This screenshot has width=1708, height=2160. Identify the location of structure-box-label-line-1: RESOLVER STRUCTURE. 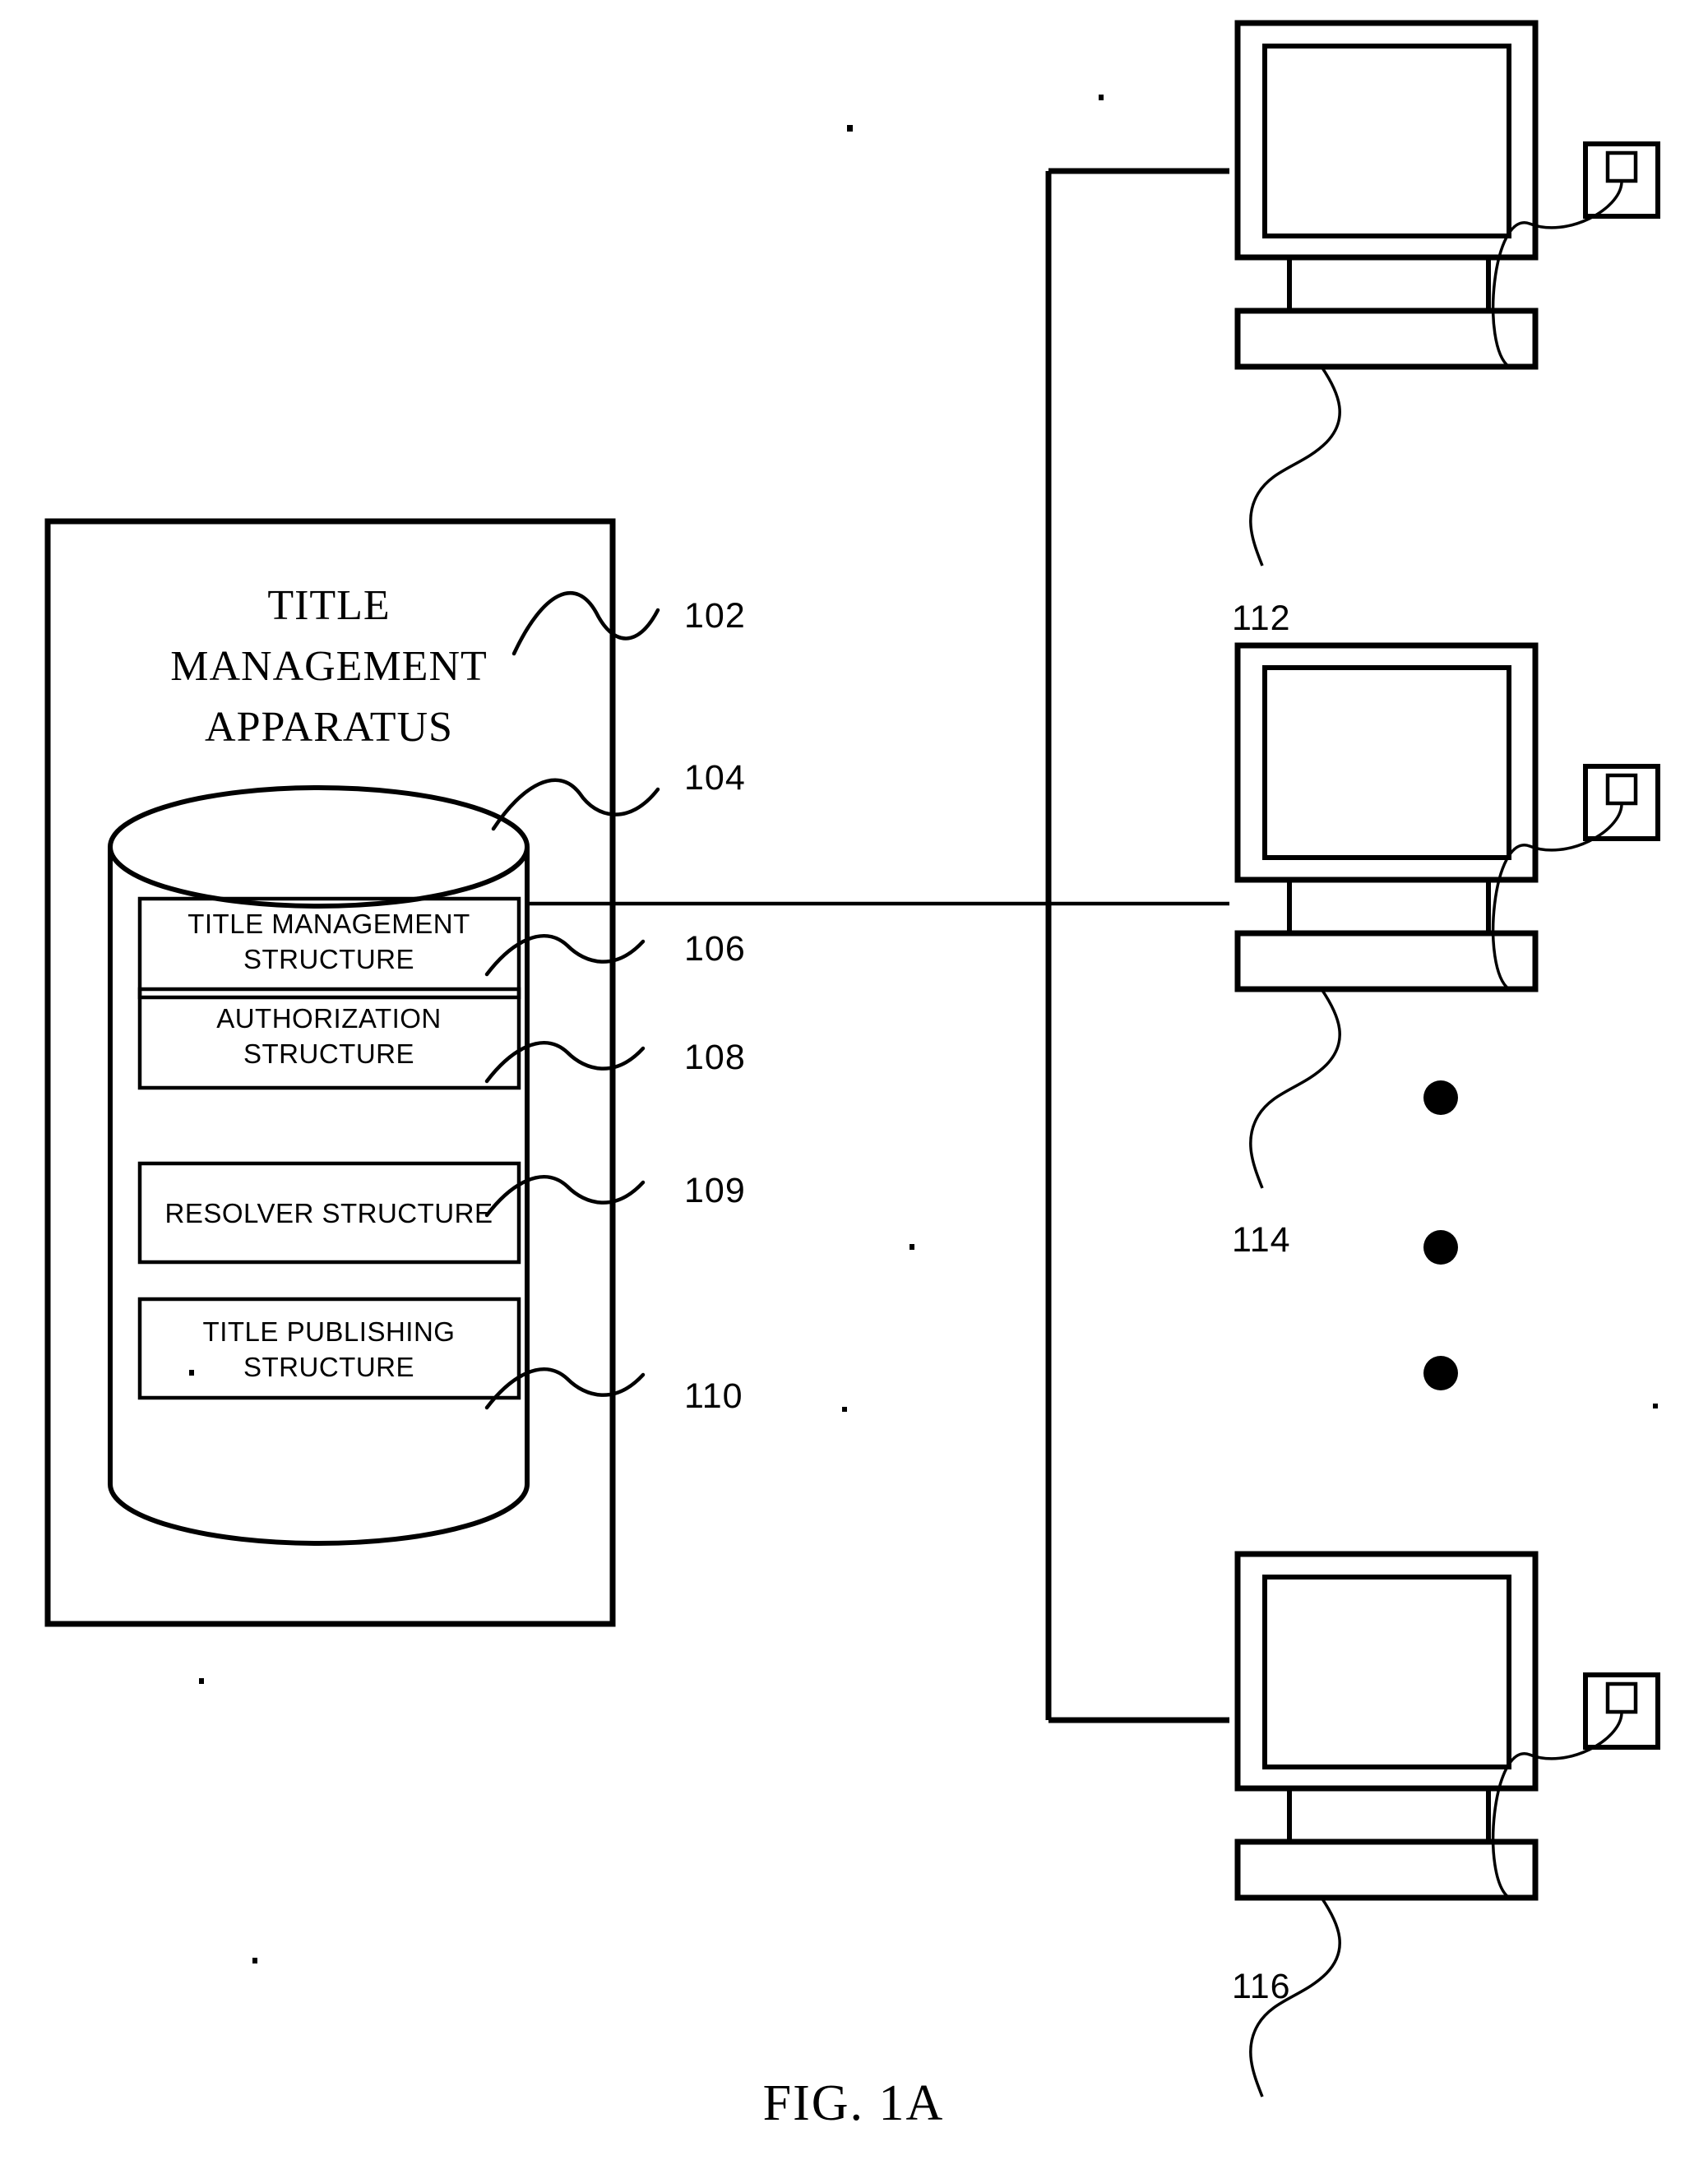
(329, 1213).